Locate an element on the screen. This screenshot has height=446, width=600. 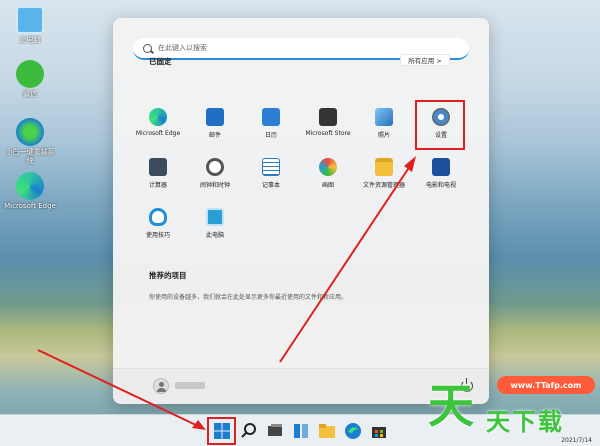
watermark-site: www.TTafp.com is located at coordinates (546, 385).